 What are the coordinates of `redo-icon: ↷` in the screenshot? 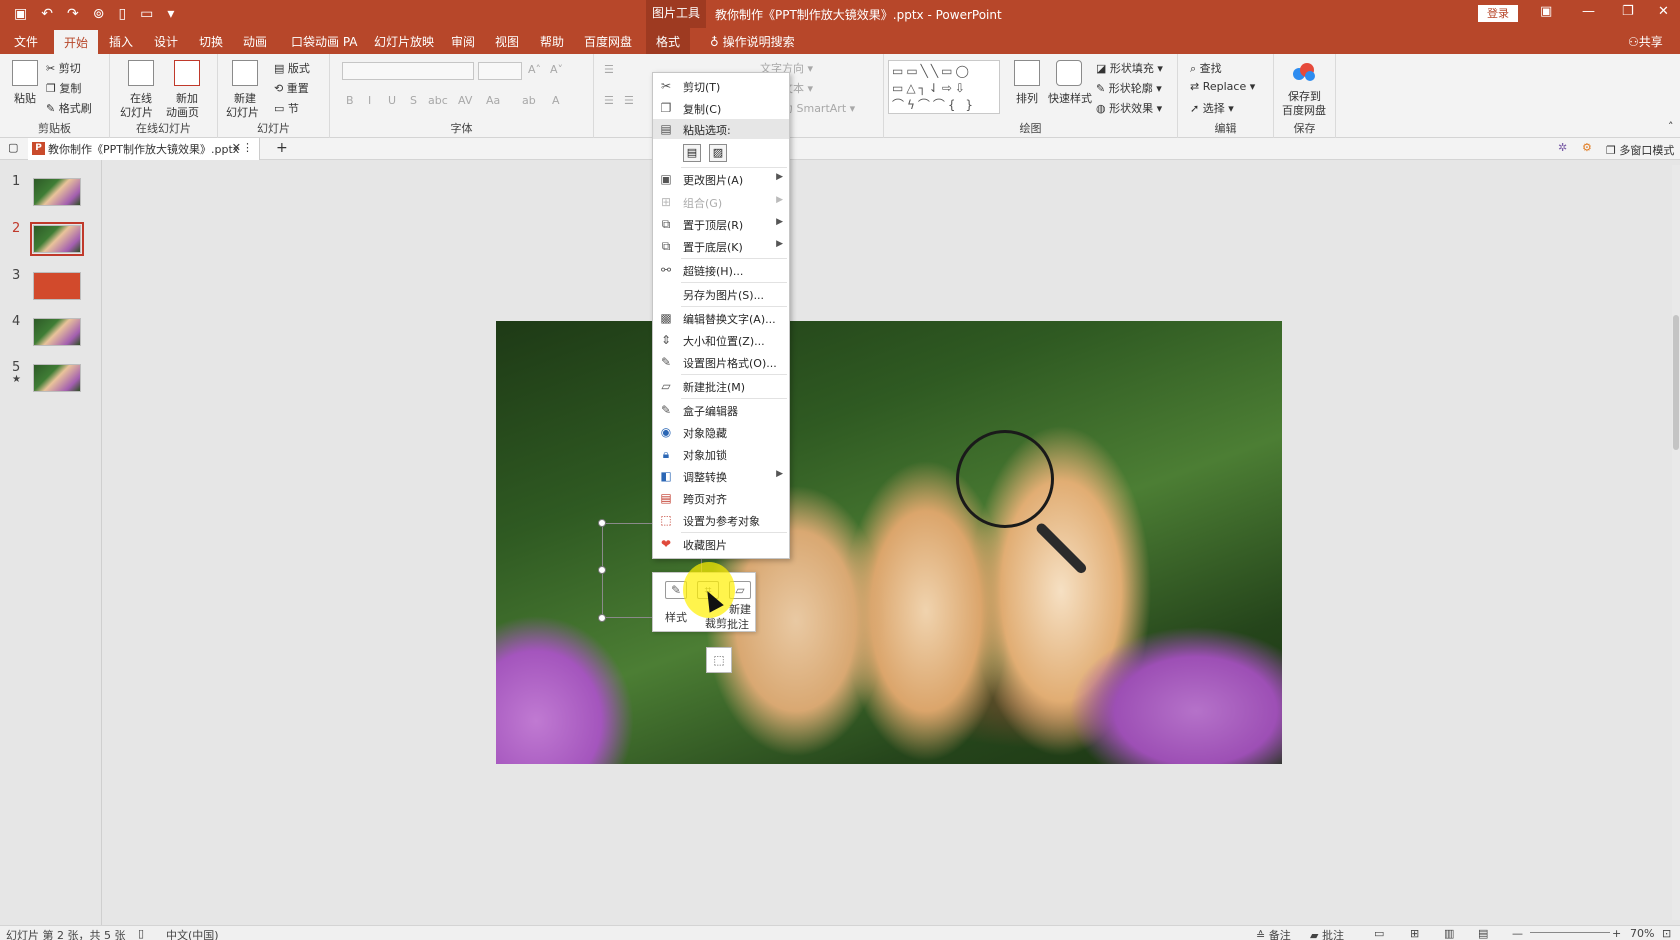 It's located at (73, 14).